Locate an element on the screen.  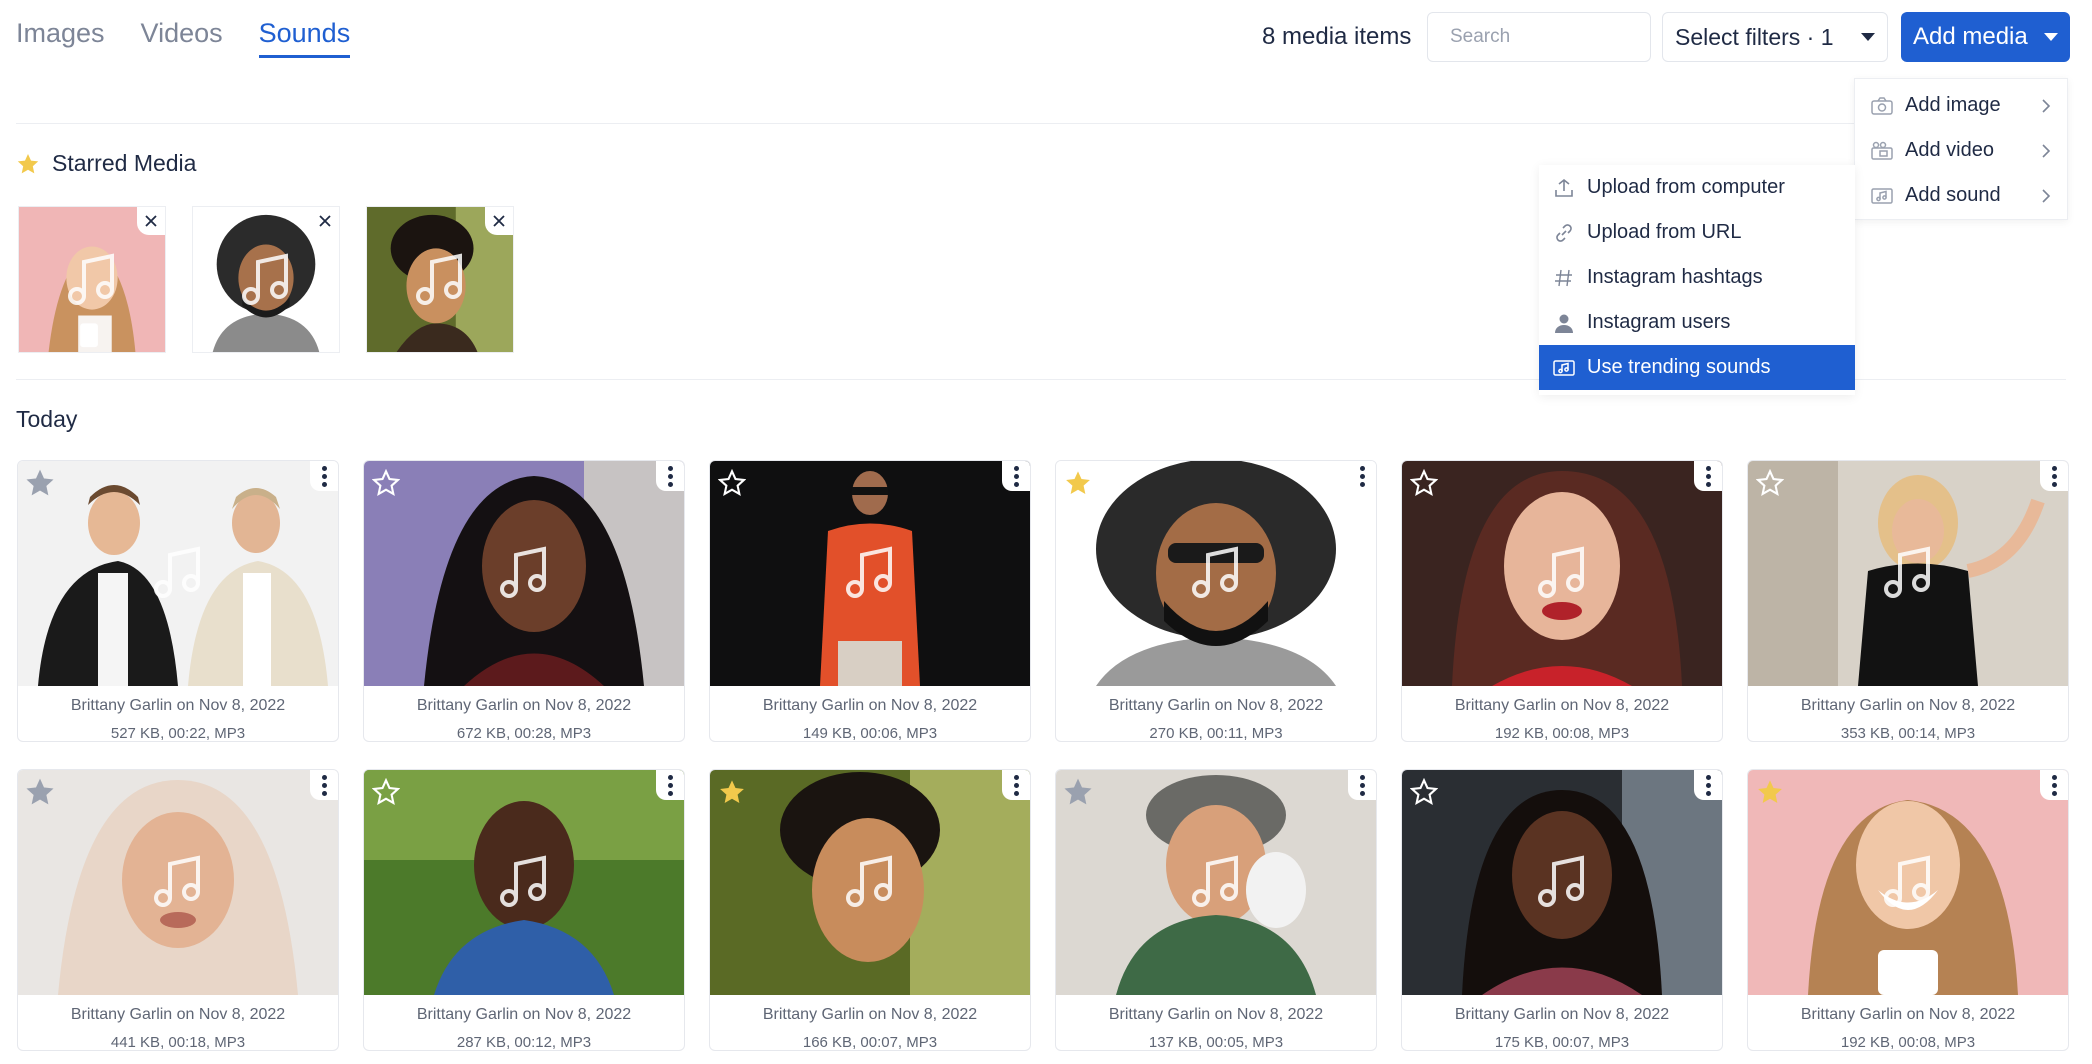
menu-item-upload-computer: Upload from computer is located at coordinates (1697, 187).